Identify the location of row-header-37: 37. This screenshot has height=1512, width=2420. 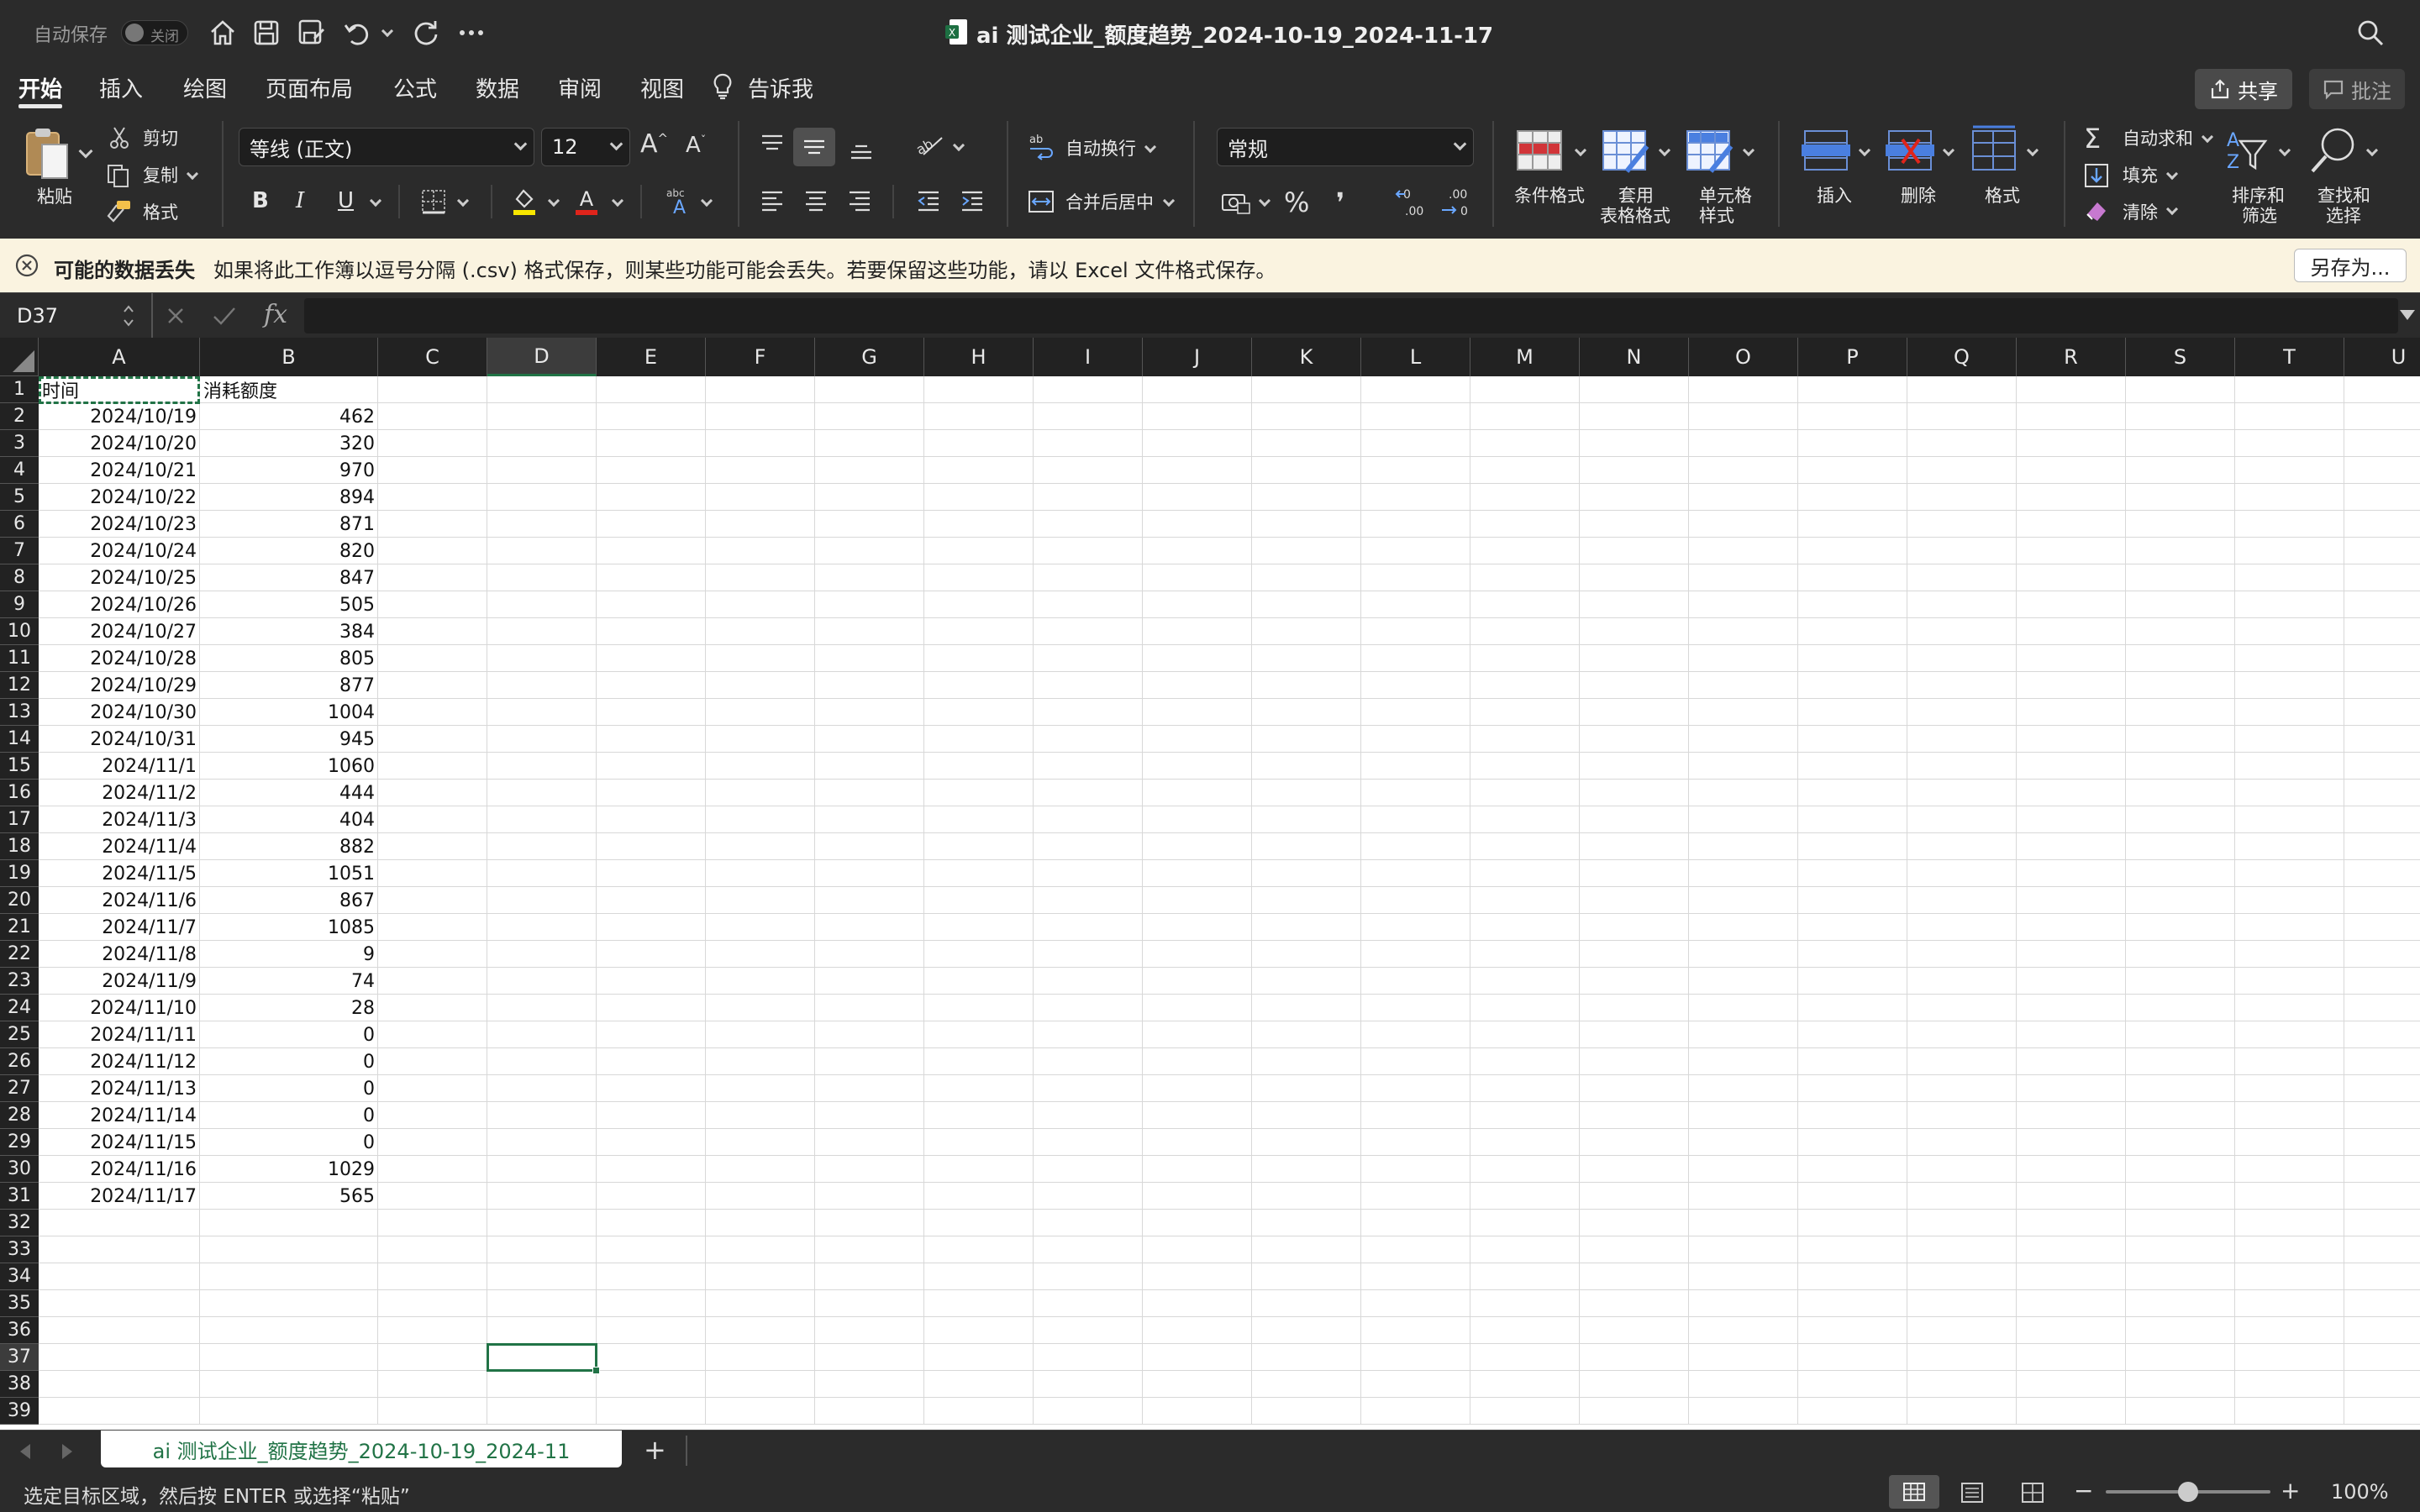
(19, 1357).